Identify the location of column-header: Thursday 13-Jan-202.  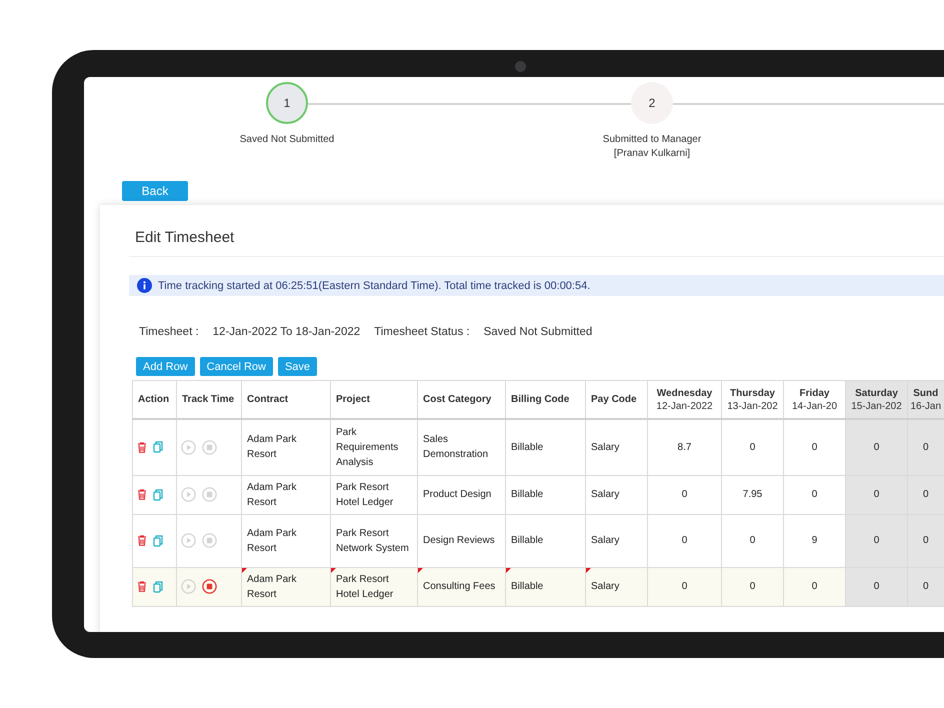
(753, 399).